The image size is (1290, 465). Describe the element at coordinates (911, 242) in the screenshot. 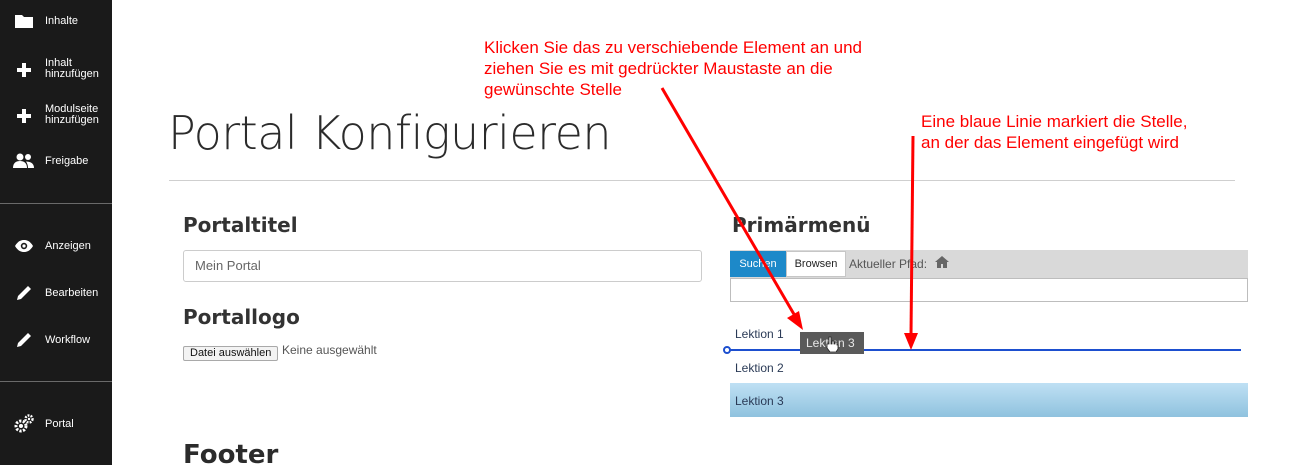

I see `arrow-to-drop-line` at that location.